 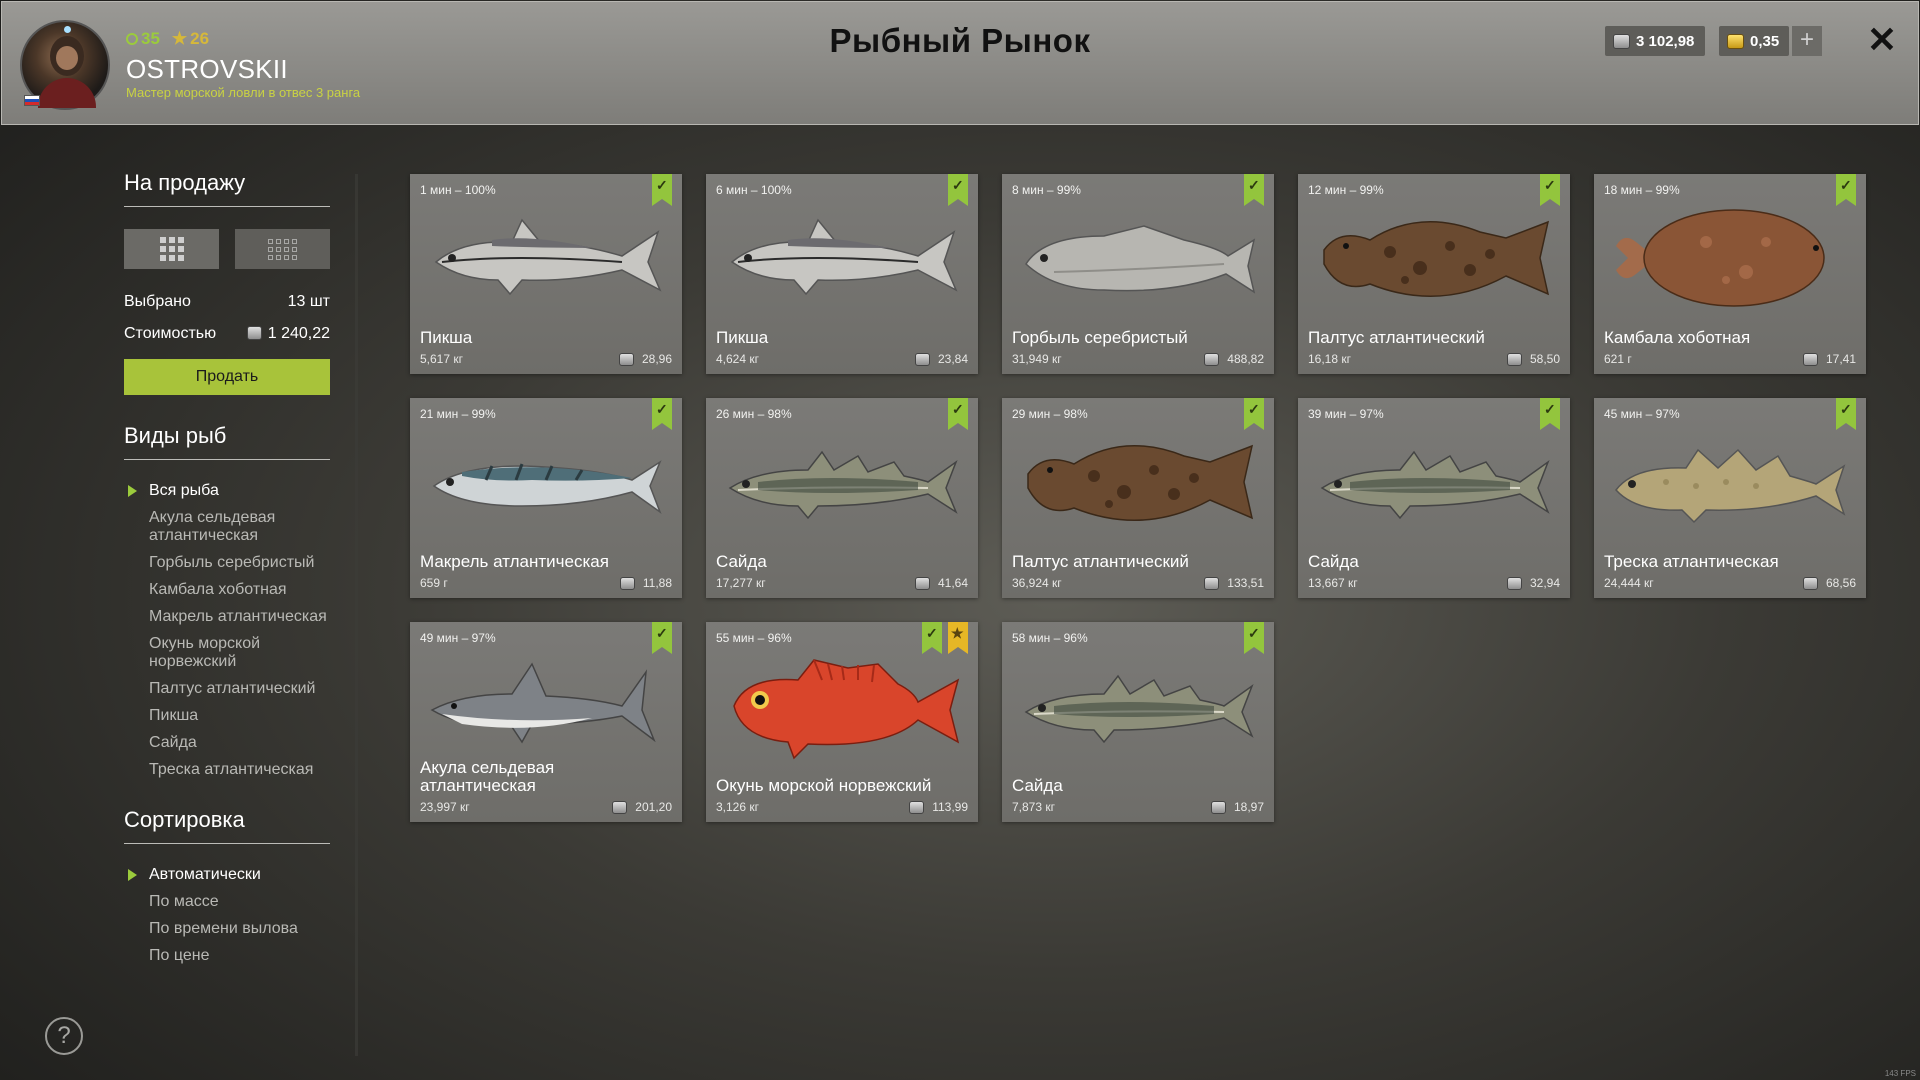 What do you see at coordinates (441, 359) in the screenshot?
I see `fish-weight: 5,617 кг` at bounding box center [441, 359].